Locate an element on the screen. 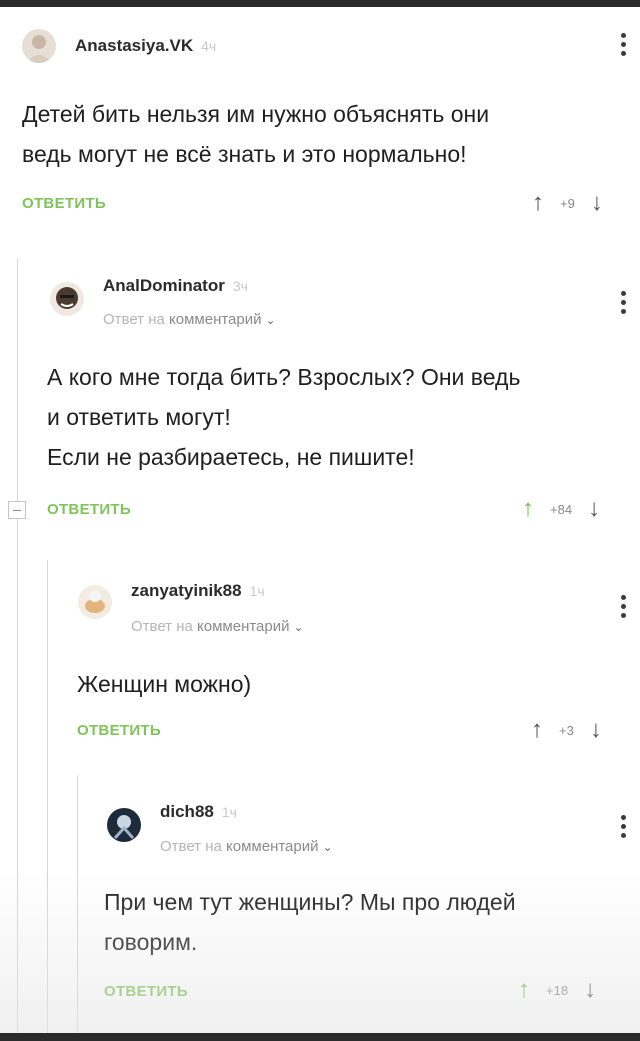 The width and height of the screenshot is (640, 1041). avatar is located at coordinates (124, 825).